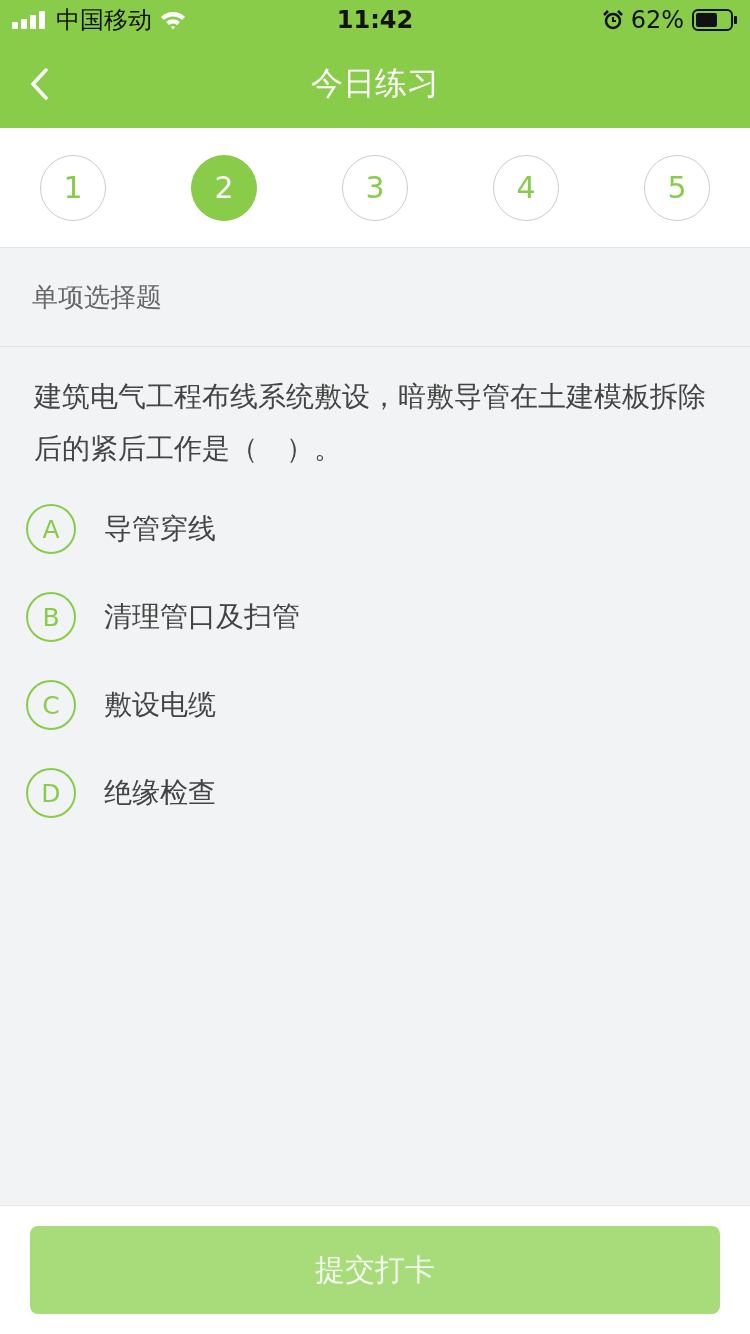 This screenshot has width=750, height=1334. I want to click on answer-option: B 清理管口及扫管, so click(375, 617).